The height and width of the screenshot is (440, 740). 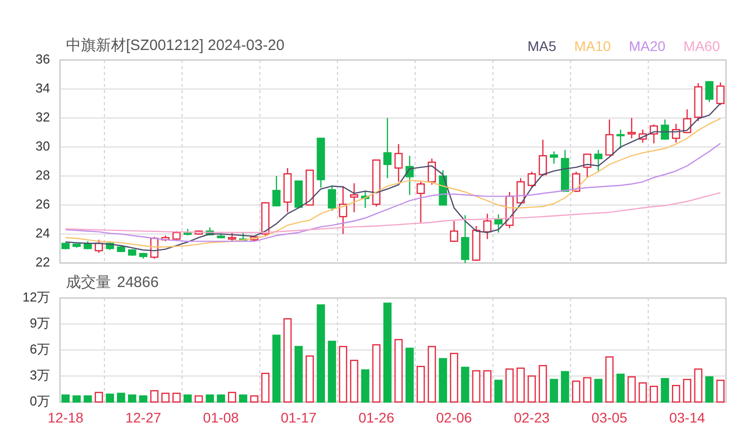 I want to click on volume-value: 24866, so click(x=138, y=282).